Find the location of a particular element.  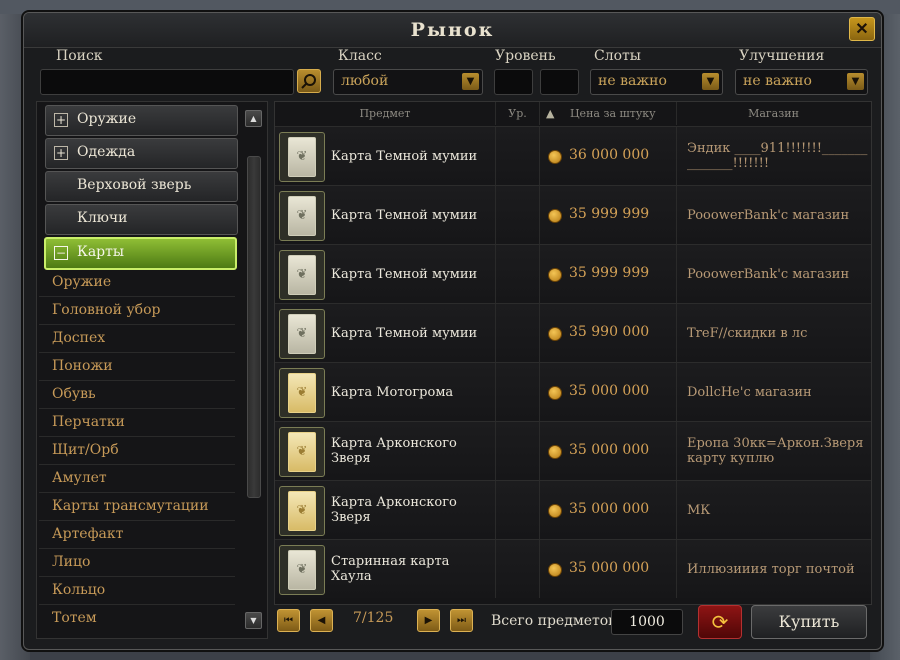

prev-page-button: ◀ is located at coordinates (321, 620).